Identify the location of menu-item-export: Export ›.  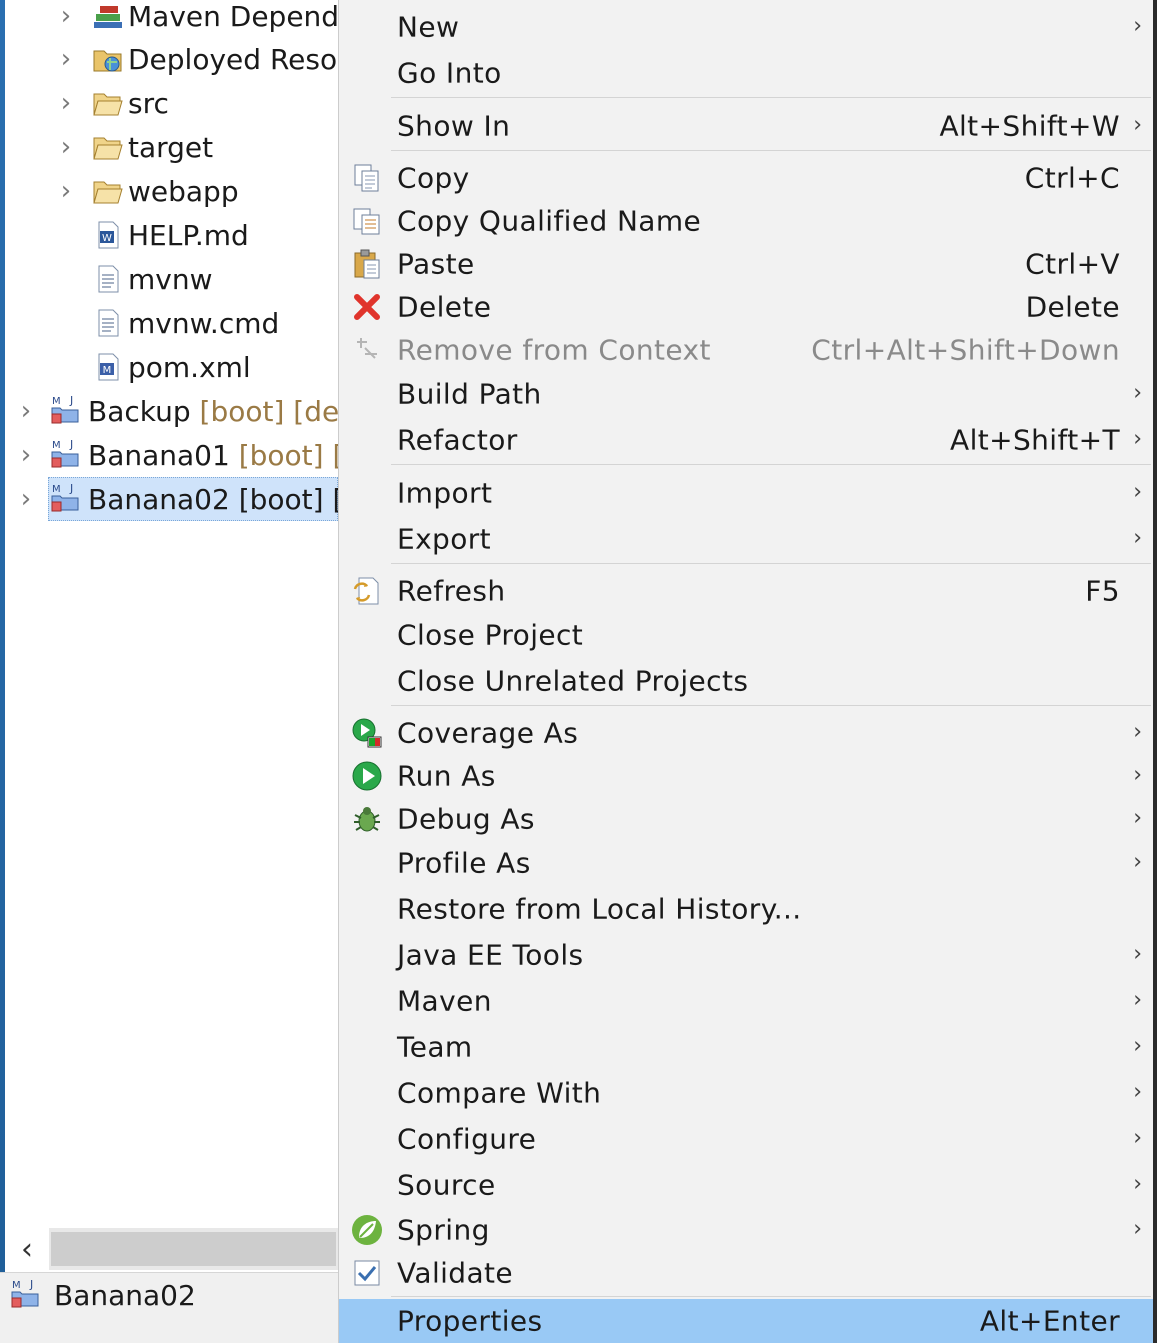
(746, 539).